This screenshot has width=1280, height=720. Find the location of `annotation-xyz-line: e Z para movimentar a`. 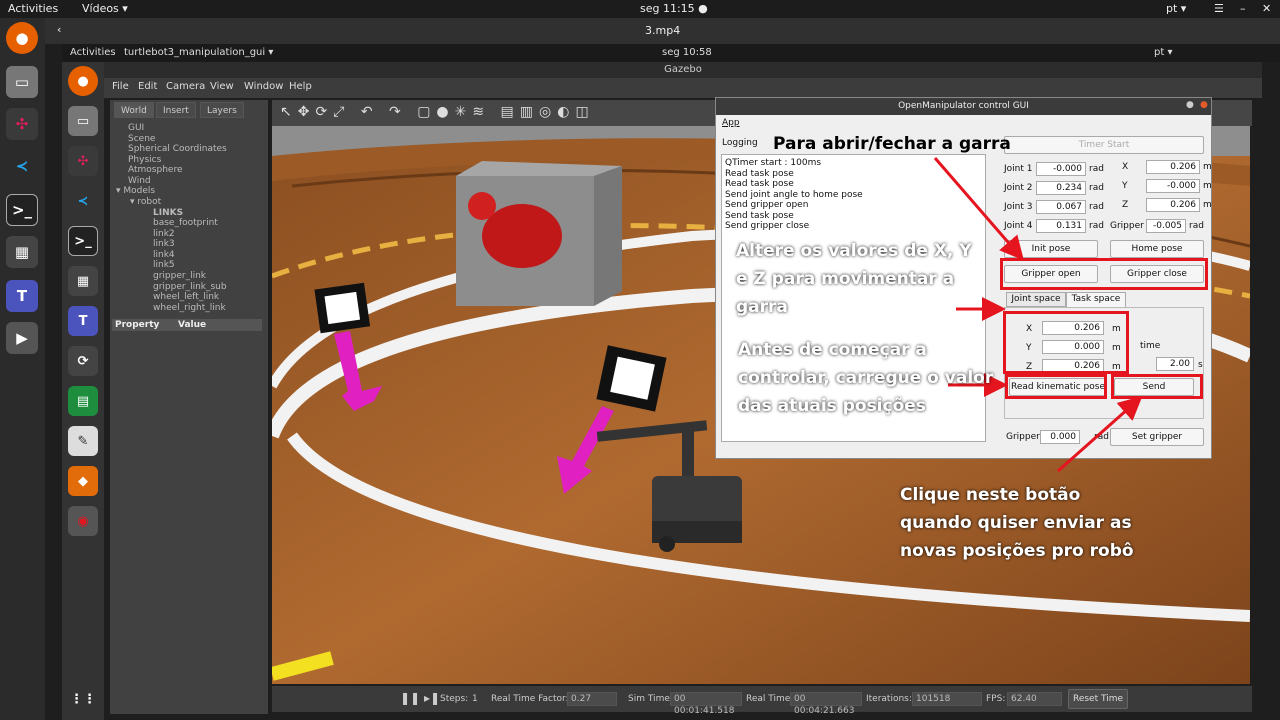

annotation-xyz-line: e Z para movimentar a is located at coordinates (845, 279).